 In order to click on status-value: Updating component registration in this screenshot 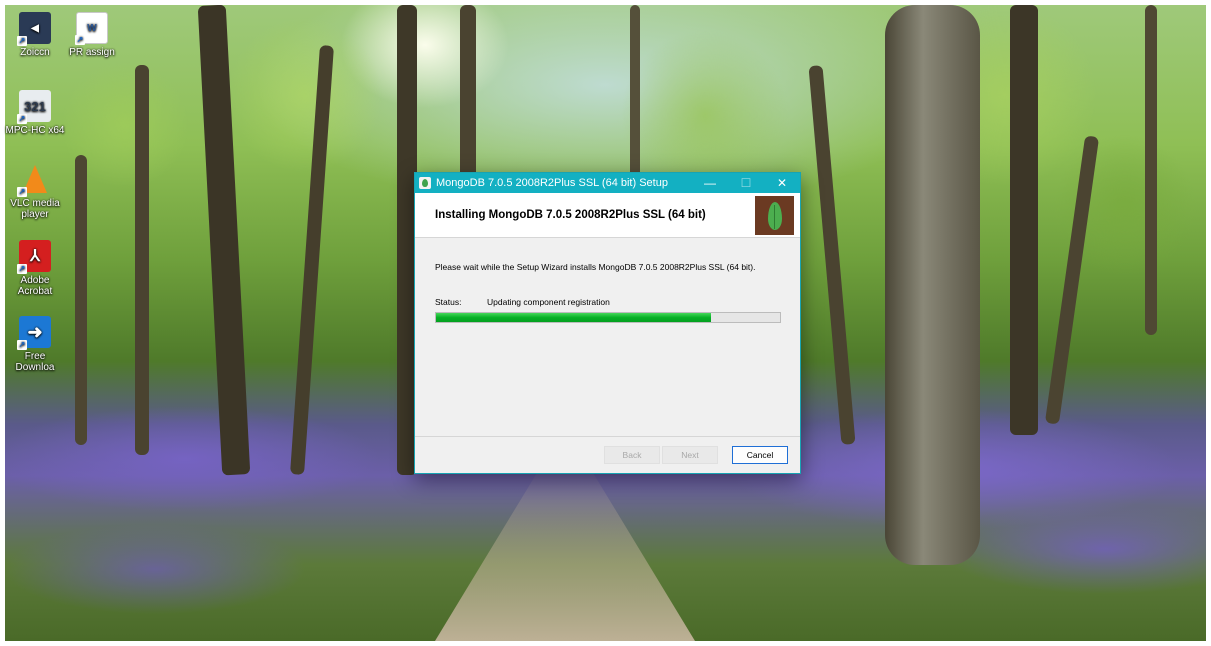, I will do `click(548, 302)`.